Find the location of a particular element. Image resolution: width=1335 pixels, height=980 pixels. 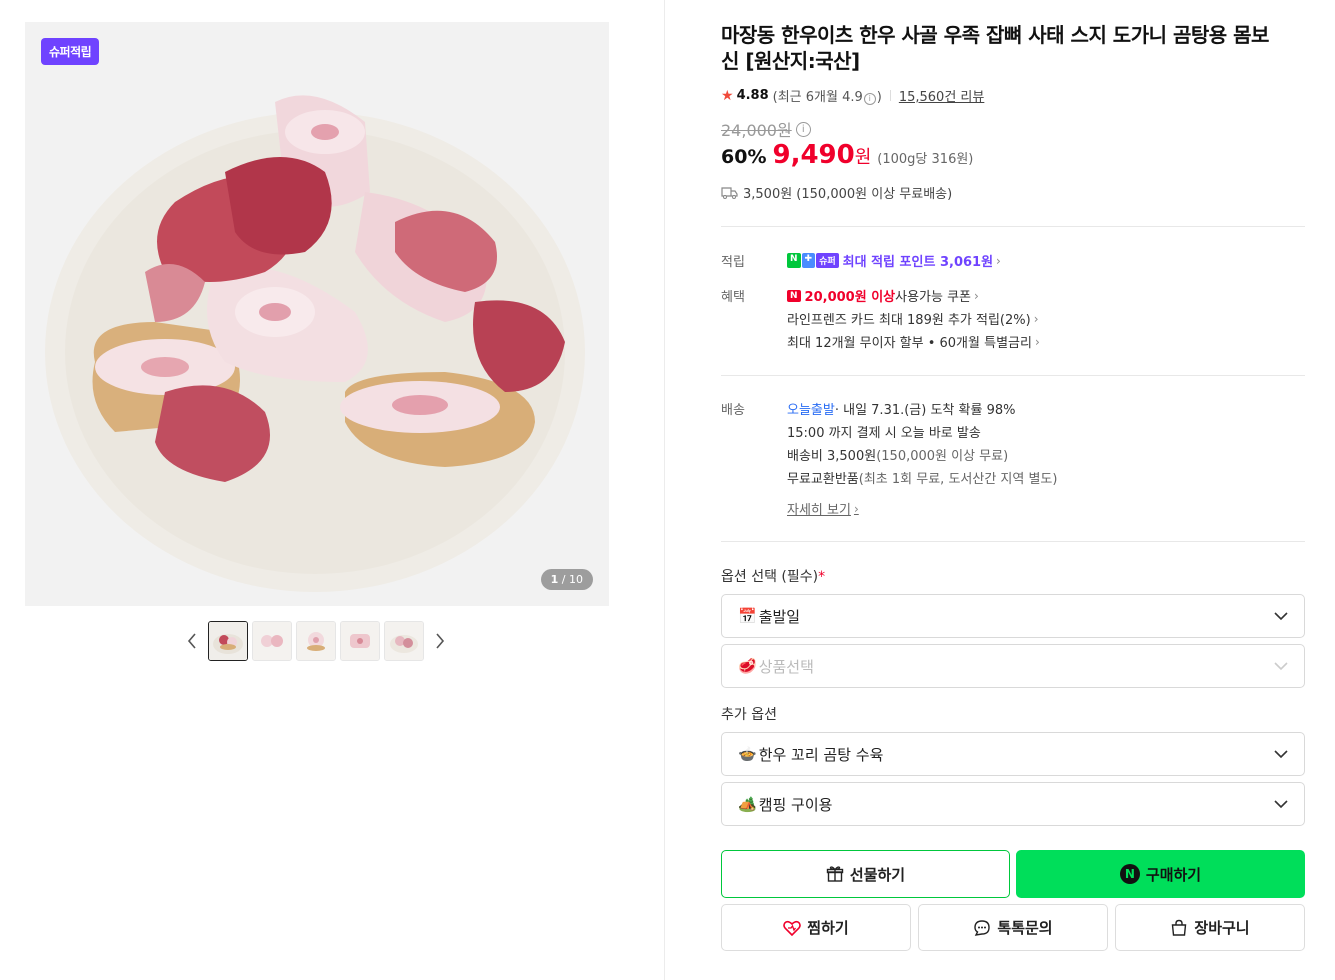

tail-soup-select: 🍲 한우 꼬리 곰탕 수육 is located at coordinates (1013, 754).